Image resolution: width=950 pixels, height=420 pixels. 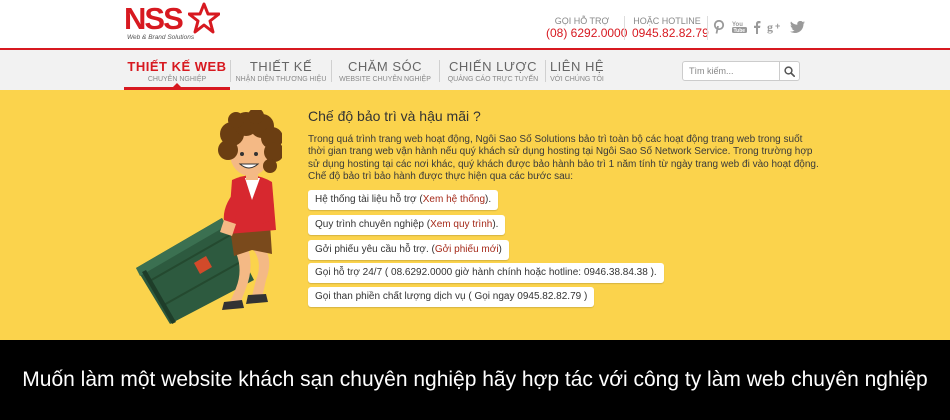 What do you see at coordinates (731, 71) in the screenshot?
I see `search-input` at bounding box center [731, 71].